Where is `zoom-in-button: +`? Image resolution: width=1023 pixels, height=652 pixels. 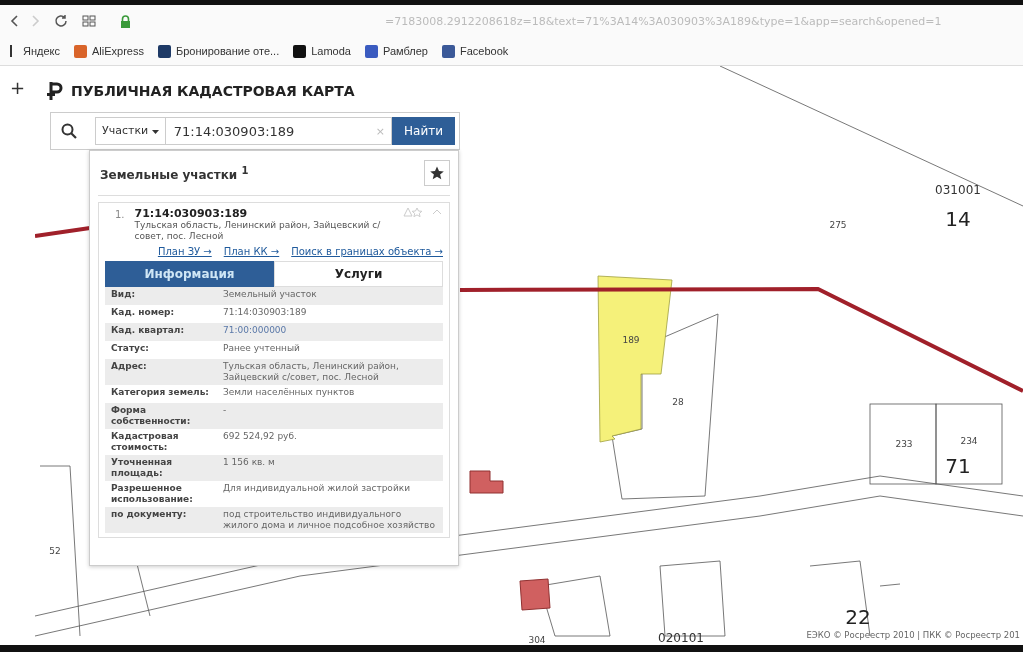 zoom-in-button: + is located at coordinates (17, 88).